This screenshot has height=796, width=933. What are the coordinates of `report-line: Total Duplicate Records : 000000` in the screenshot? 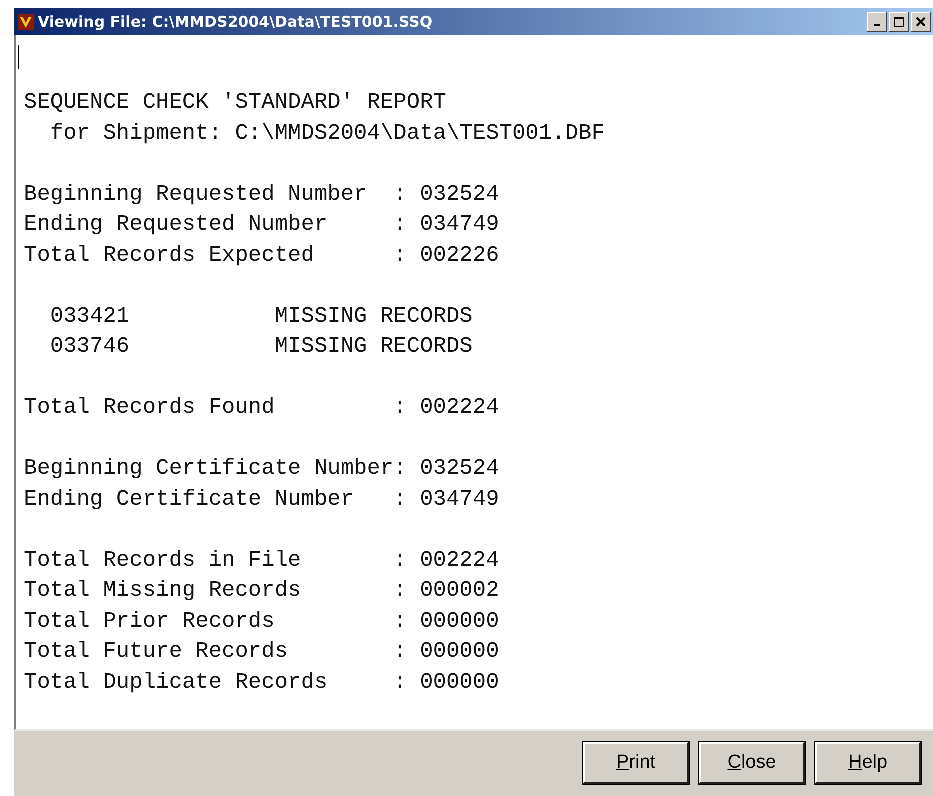 It's located at (262, 682).